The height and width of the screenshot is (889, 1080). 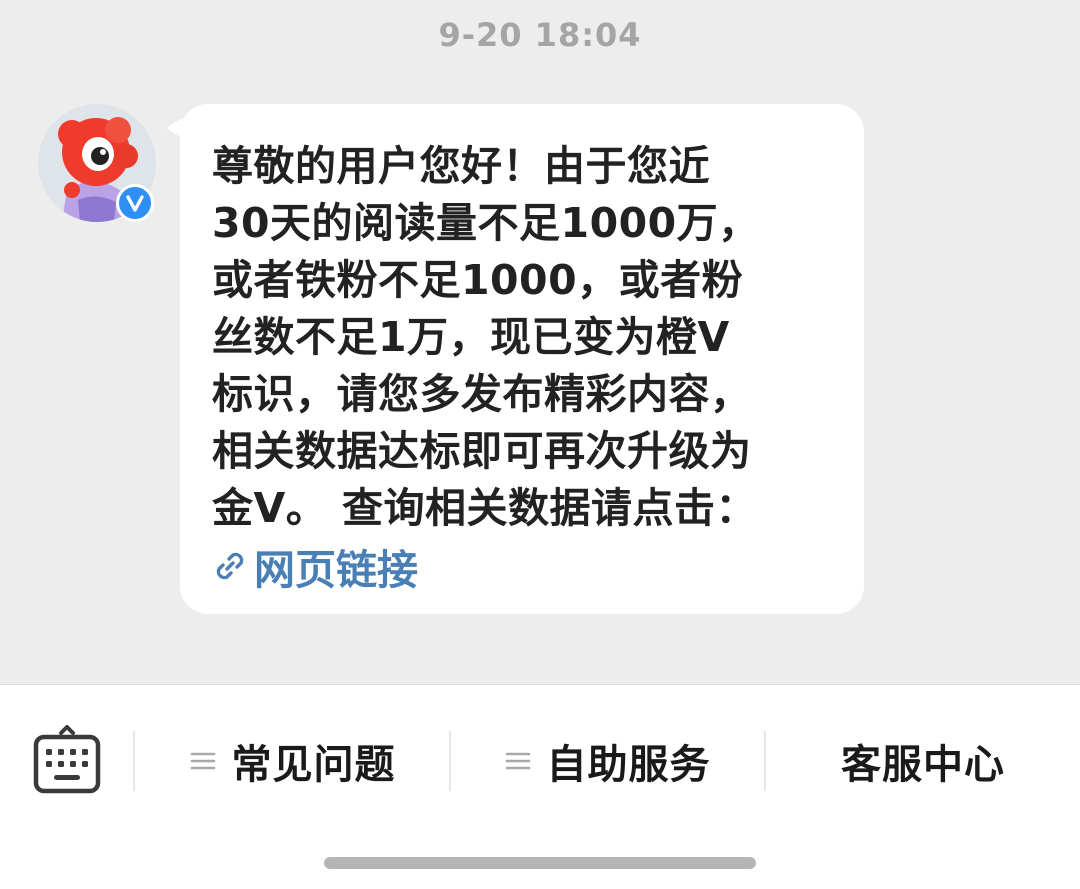 I want to click on self-service-menu-label: 自助服务, so click(x=628, y=765).